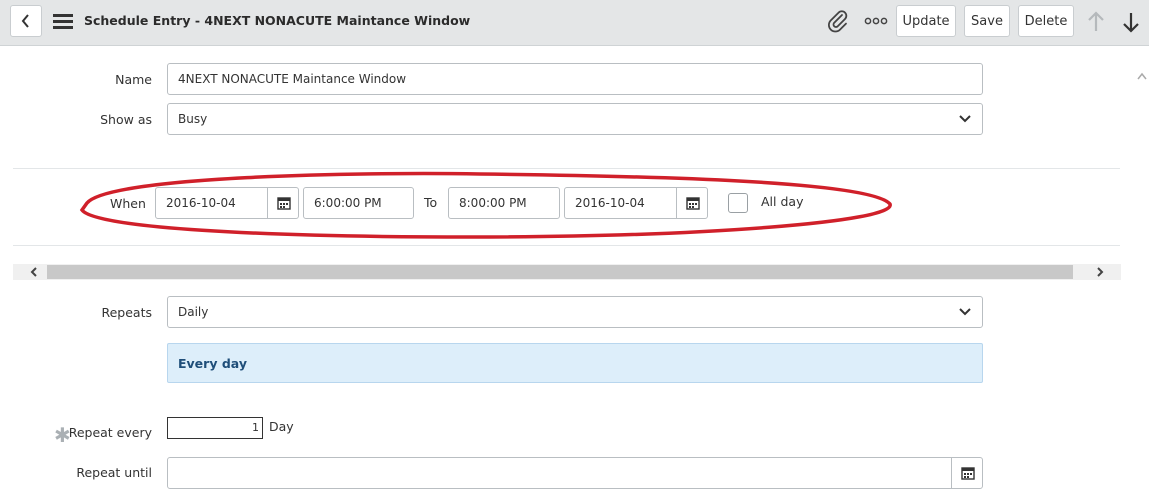 The width and height of the screenshot is (1149, 493). Describe the element at coordinates (281, 426) in the screenshot. I see `repeat-every-unit: Day` at that location.